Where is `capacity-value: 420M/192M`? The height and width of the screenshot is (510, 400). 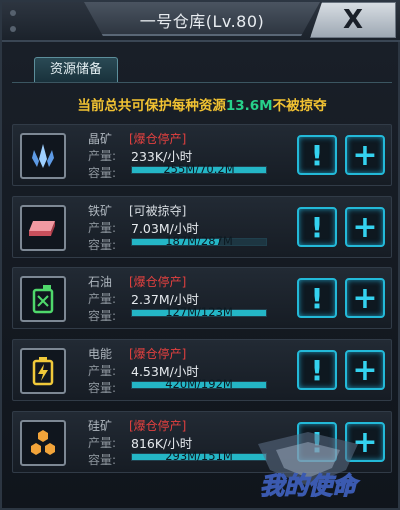
capacity-value: 420M/192M is located at coordinates (199, 384).